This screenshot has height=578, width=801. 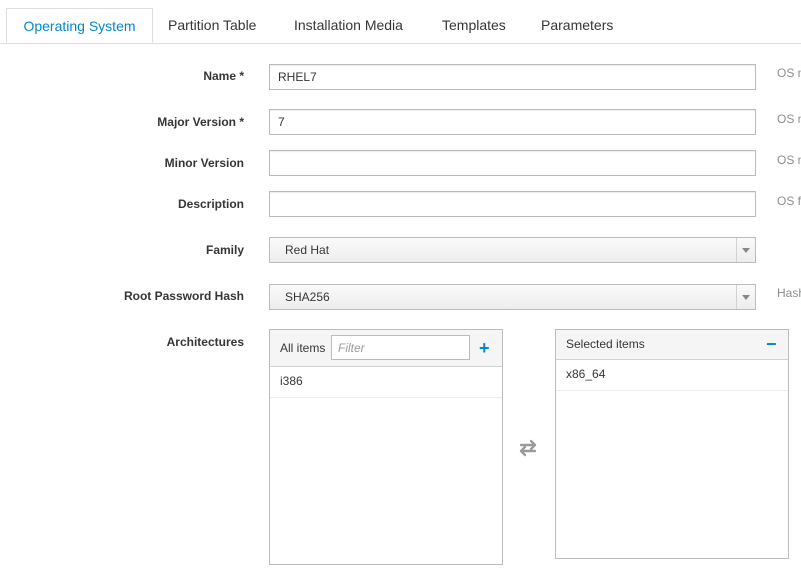 I want to click on minor-version-field, so click(x=512, y=163).